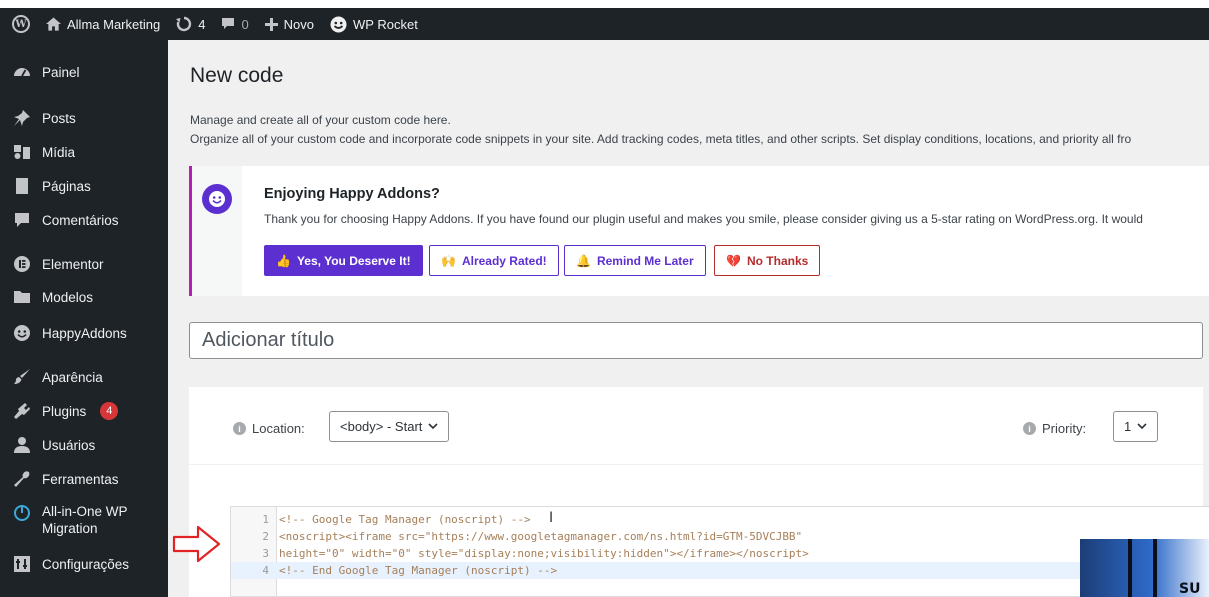 This screenshot has width=1209, height=597. What do you see at coordinates (265, 519) in the screenshot?
I see `line-number: 1` at bounding box center [265, 519].